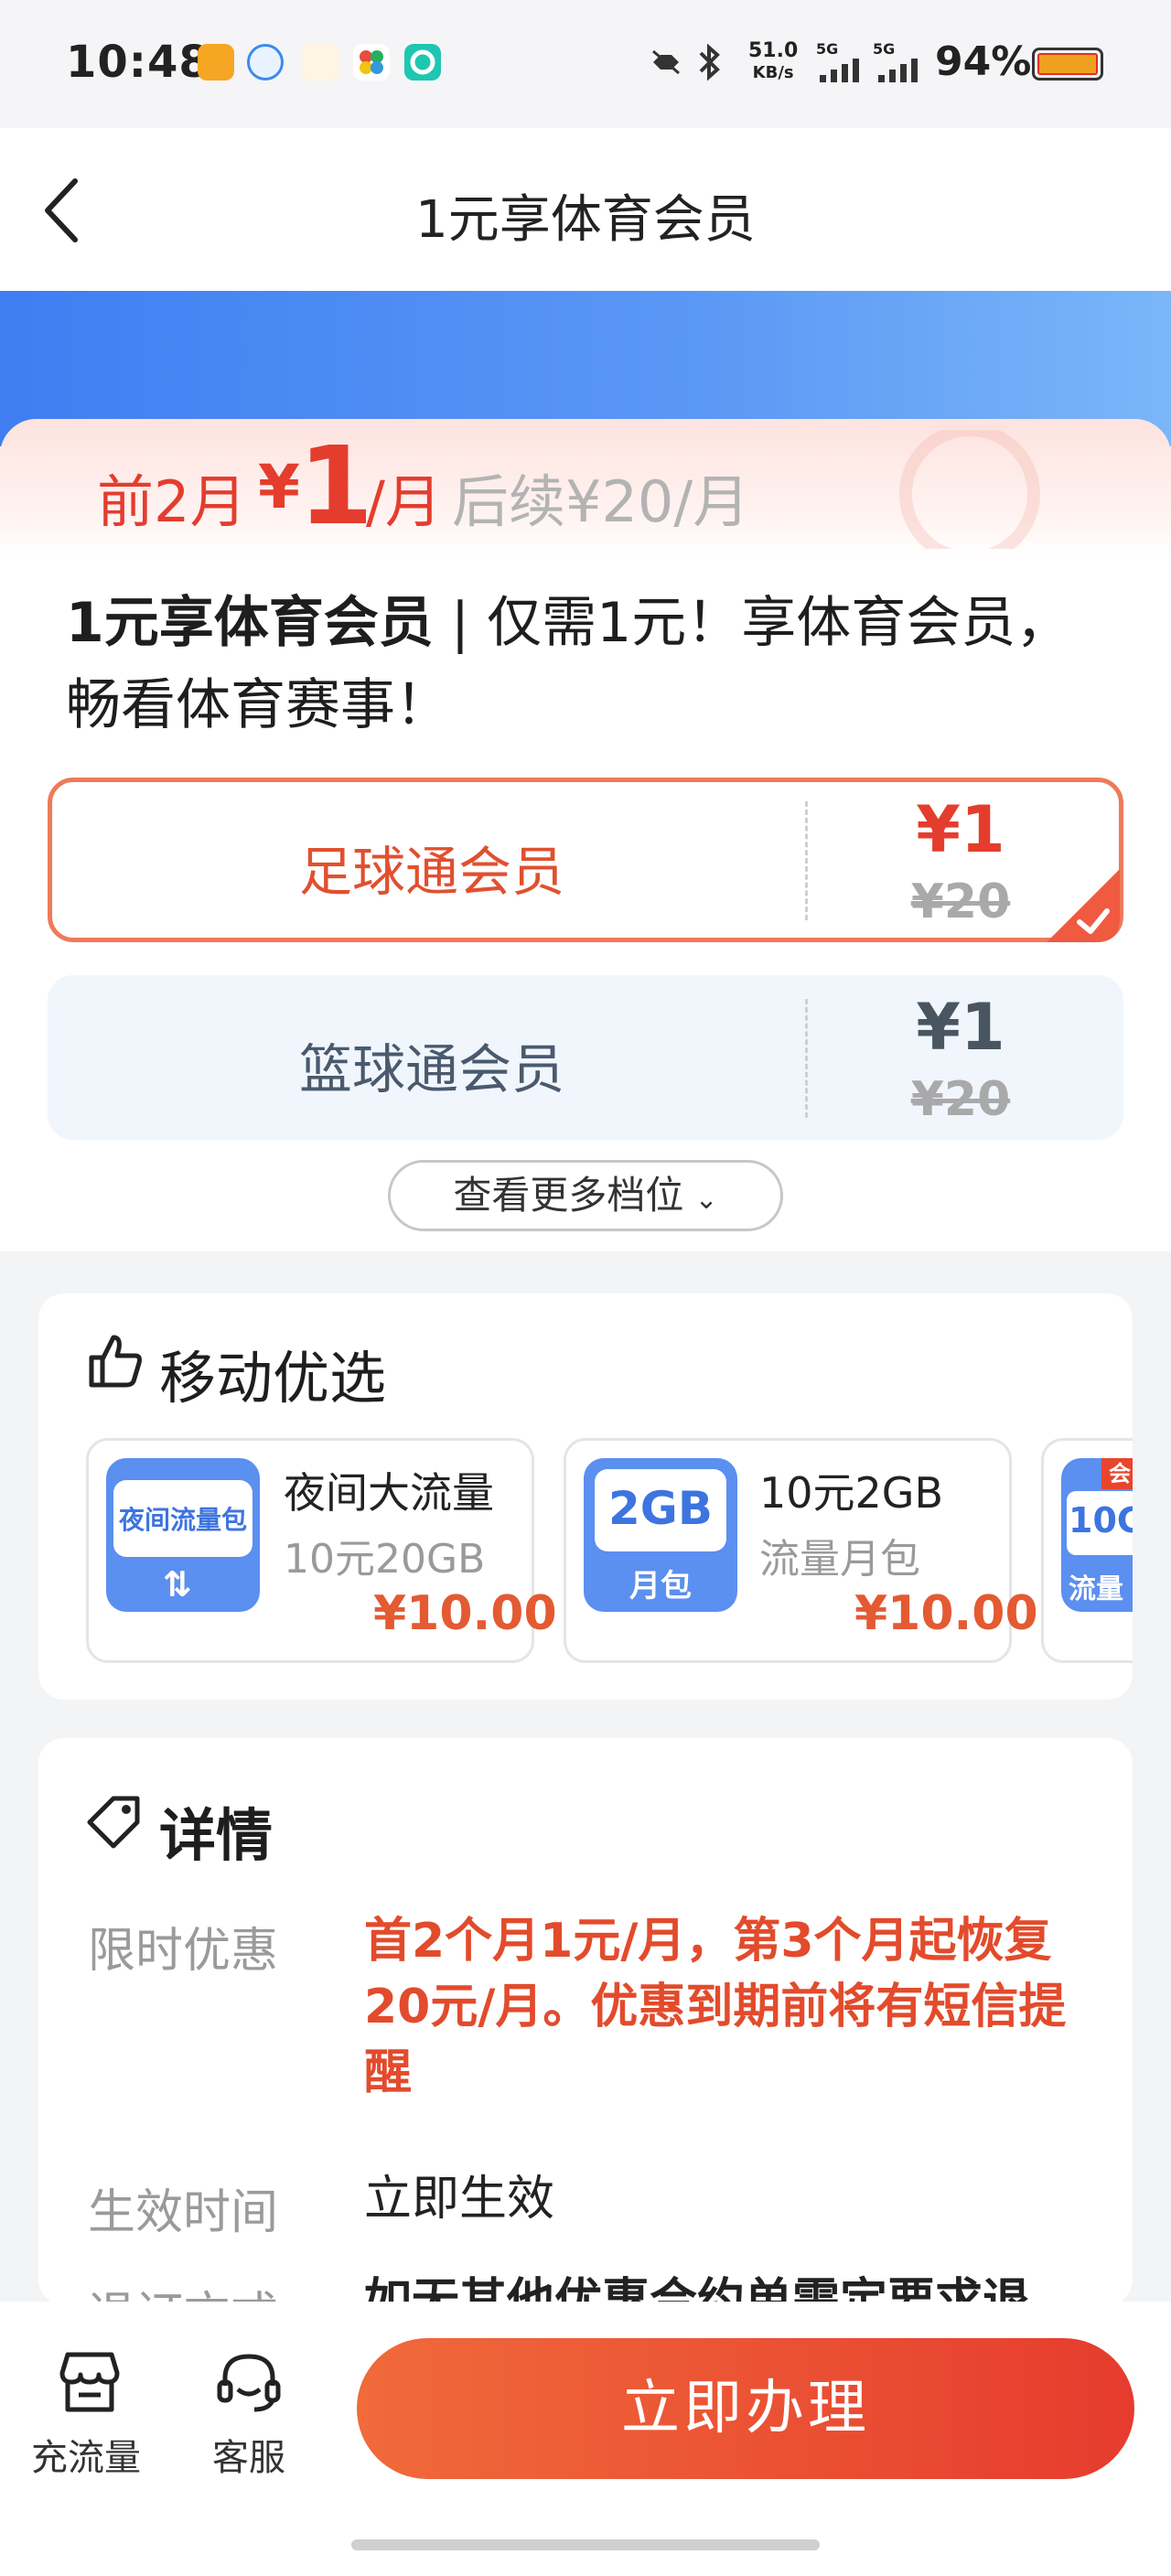  What do you see at coordinates (431, 872) in the screenshot?
I see `option-name: 足球通会员` at bounding box center [431, 872].